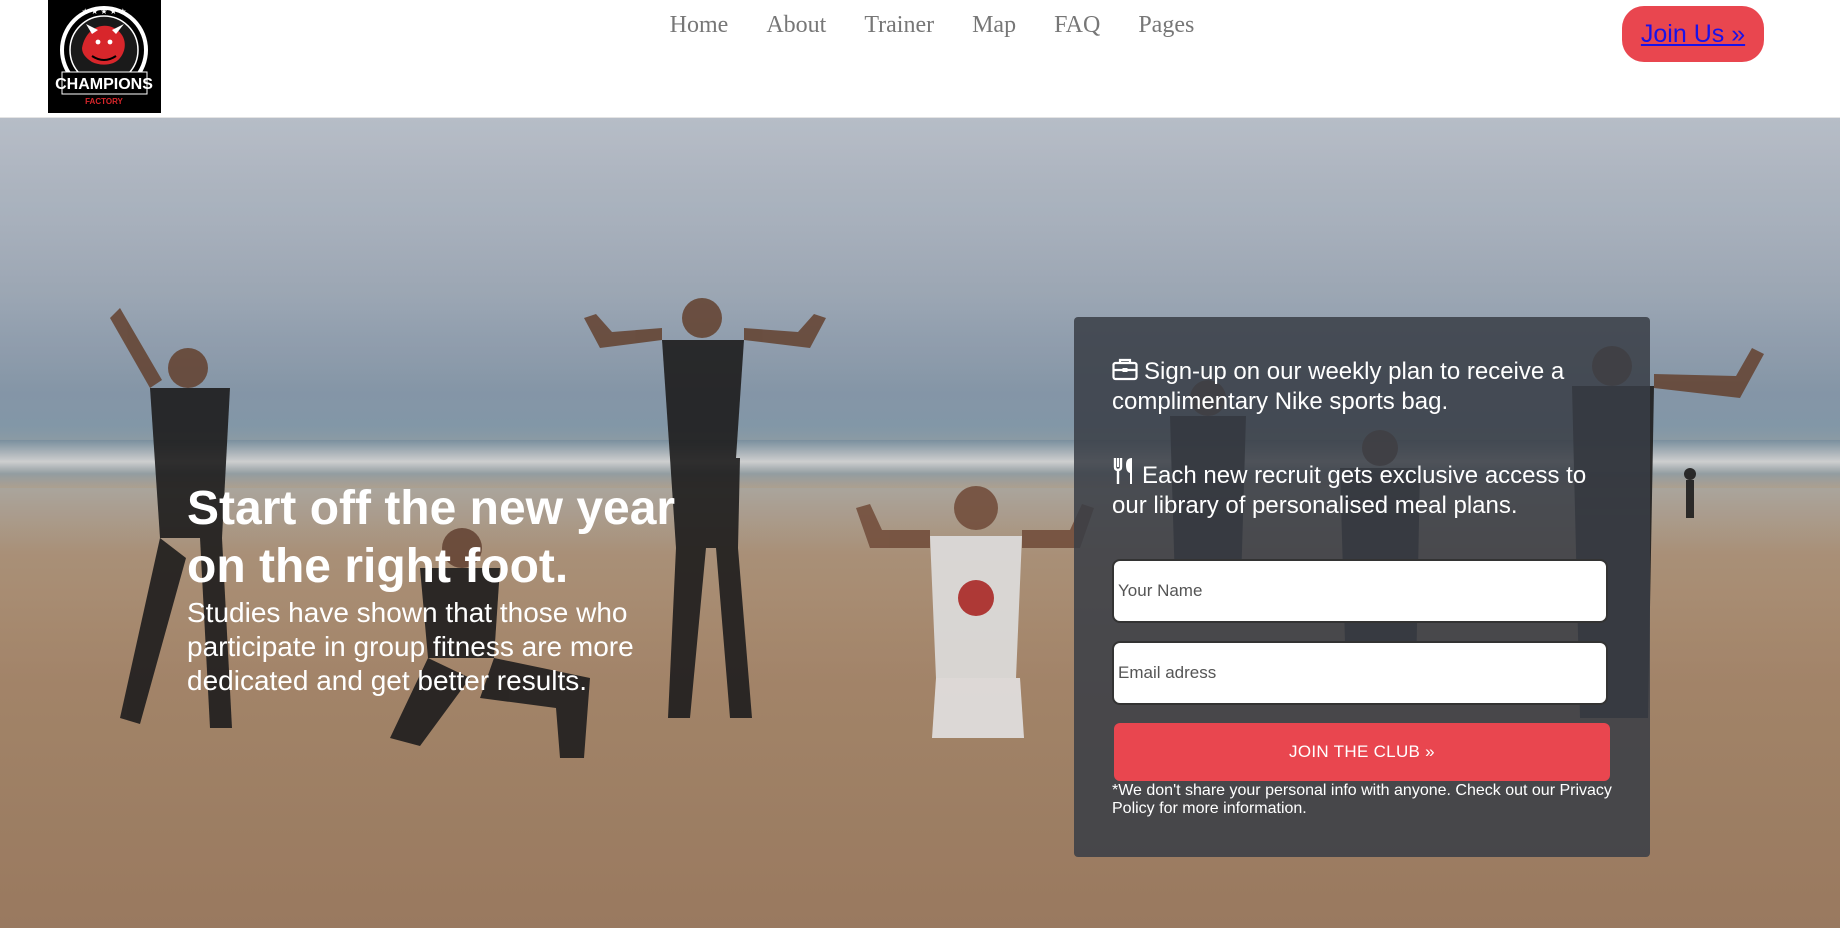 This screenshot has width=1840, height=931. I want to click on nav-map: Map, so click(994, 25).